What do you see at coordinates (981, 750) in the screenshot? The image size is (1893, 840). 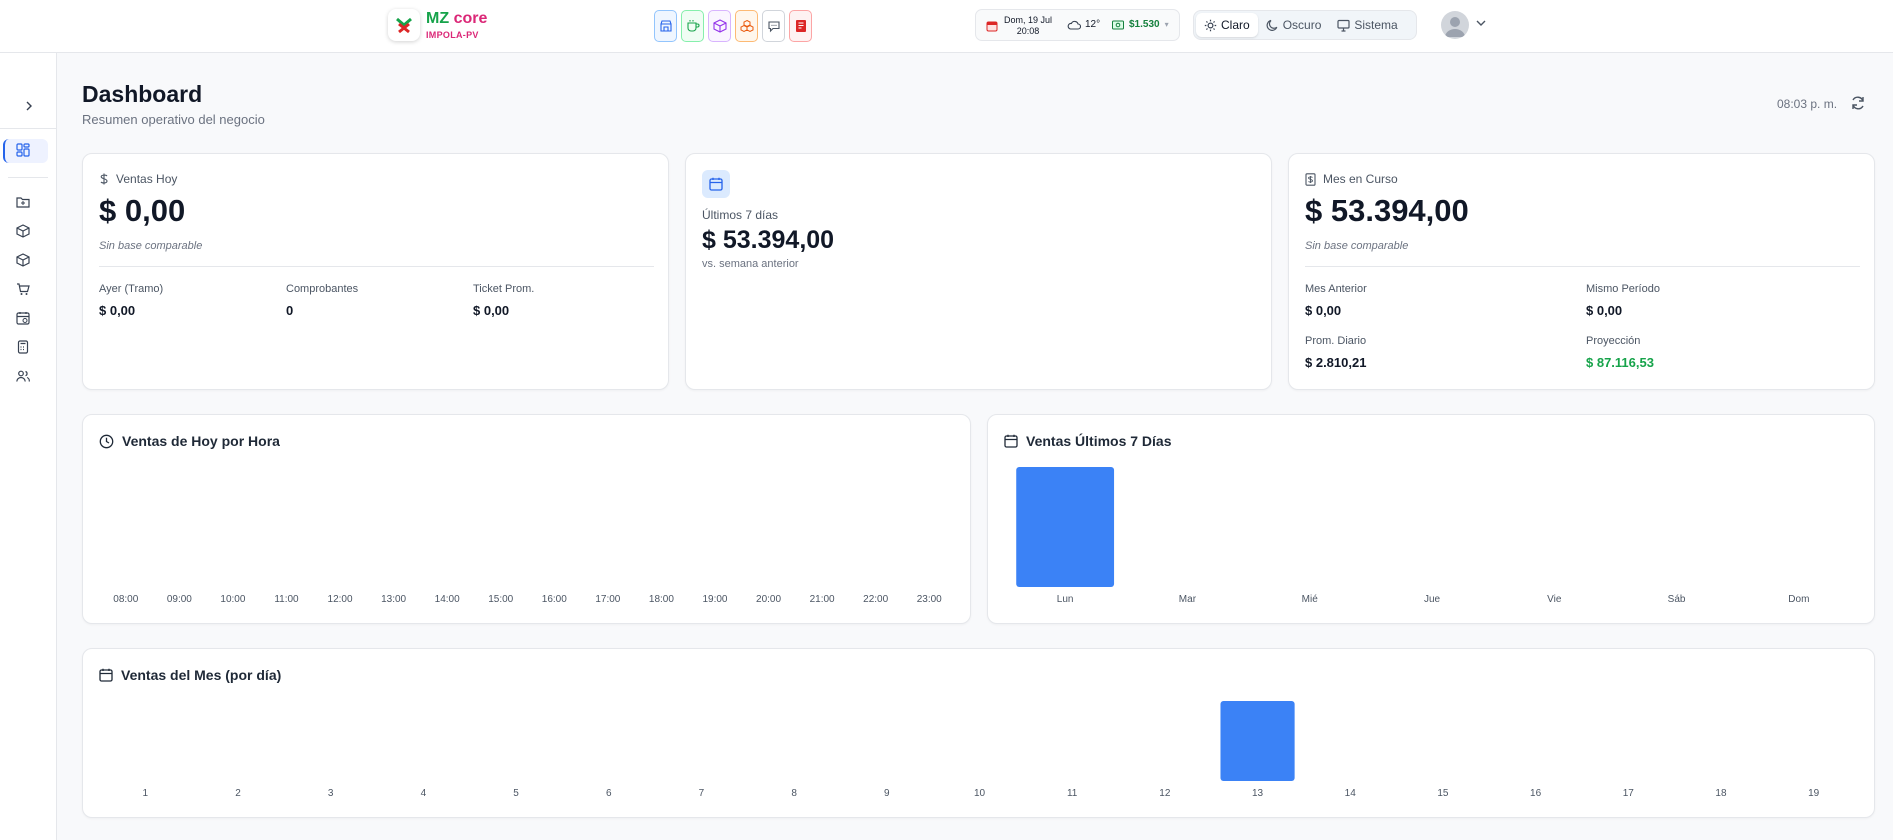 I see `monthly-sales-chart: 1 2 3 4 5 6 7 8 9 10 11 12 13 14 15 16 17 18 19` at bounding box center [981, 750].